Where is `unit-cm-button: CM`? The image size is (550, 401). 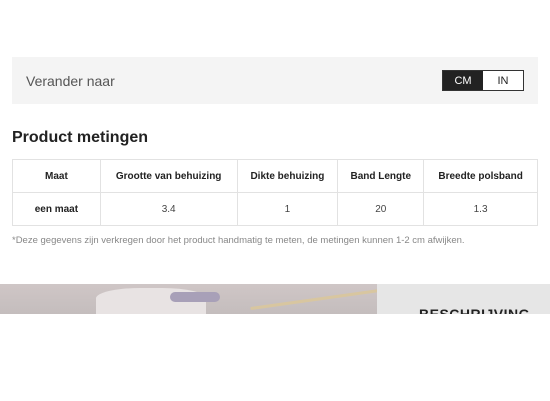
unit-cm-button: CM is located at coordinates (463, 80).